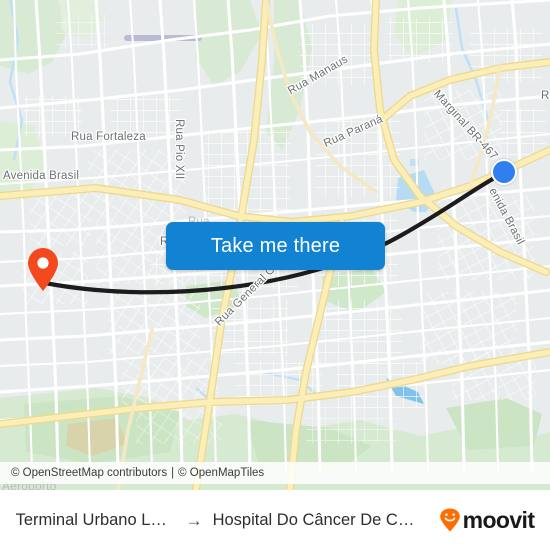  I want to click on moovit-pin-icon, so click(449, 520).